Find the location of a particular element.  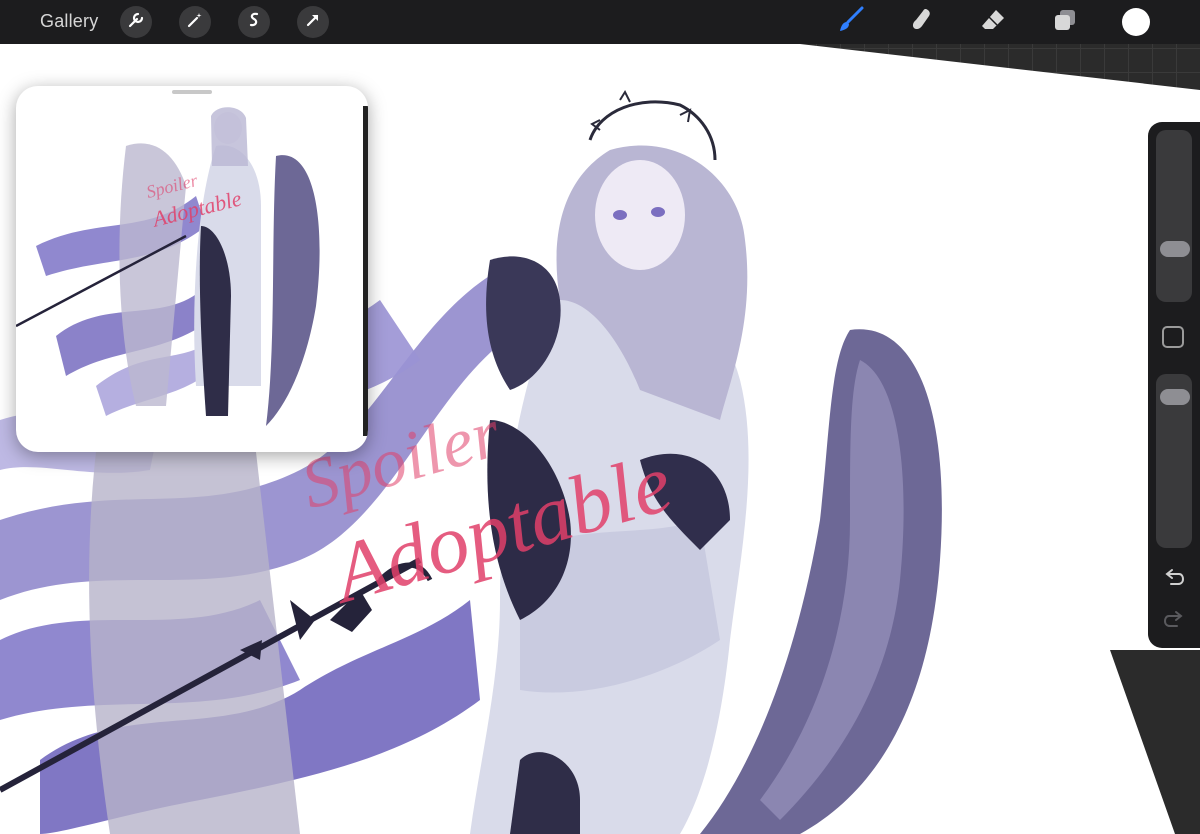

color-swatch is located at coordinates (1136, 22).